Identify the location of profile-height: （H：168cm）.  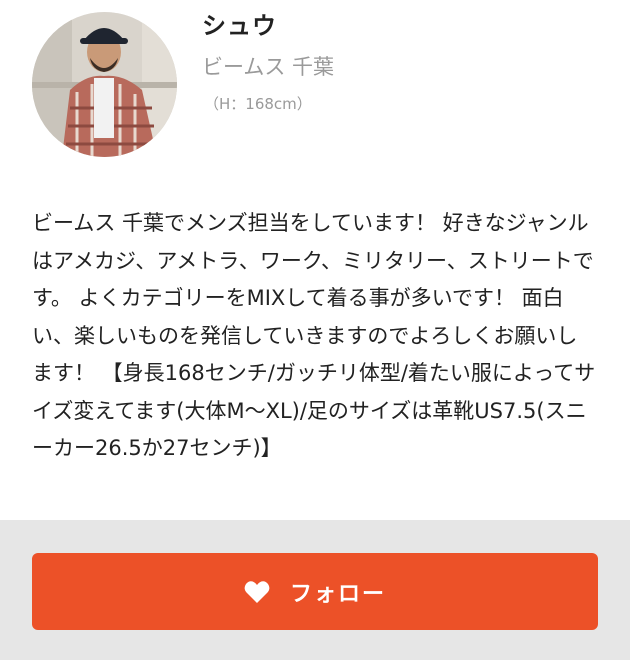
(258, 104).